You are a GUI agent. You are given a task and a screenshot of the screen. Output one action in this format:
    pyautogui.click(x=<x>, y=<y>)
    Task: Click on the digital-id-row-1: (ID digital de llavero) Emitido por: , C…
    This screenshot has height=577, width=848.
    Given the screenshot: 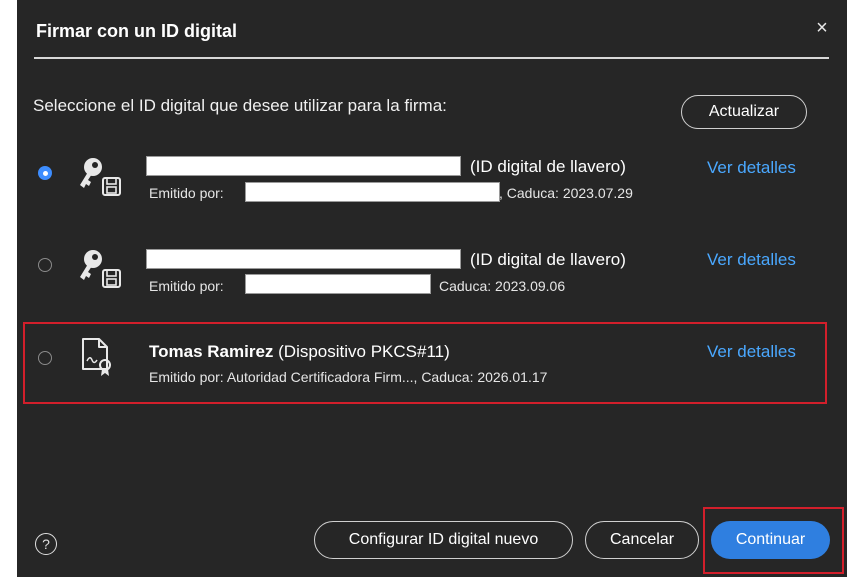 What is the action you would take?
    pyautogui.click(x=432, y=185)
    